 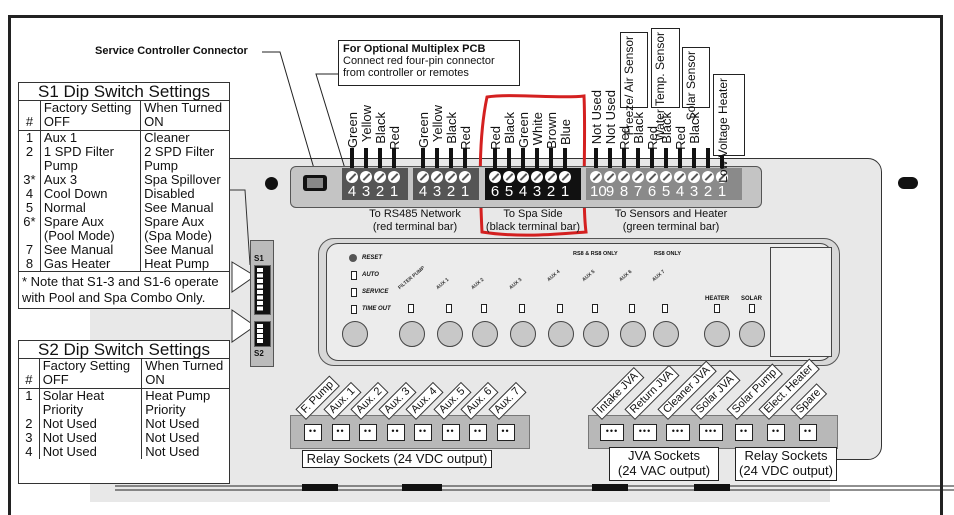 What do you see at coordinates (375, 184) in the screenshot?
I see `rs485-terminal-a: 4321` at bounding box center [375, 184].